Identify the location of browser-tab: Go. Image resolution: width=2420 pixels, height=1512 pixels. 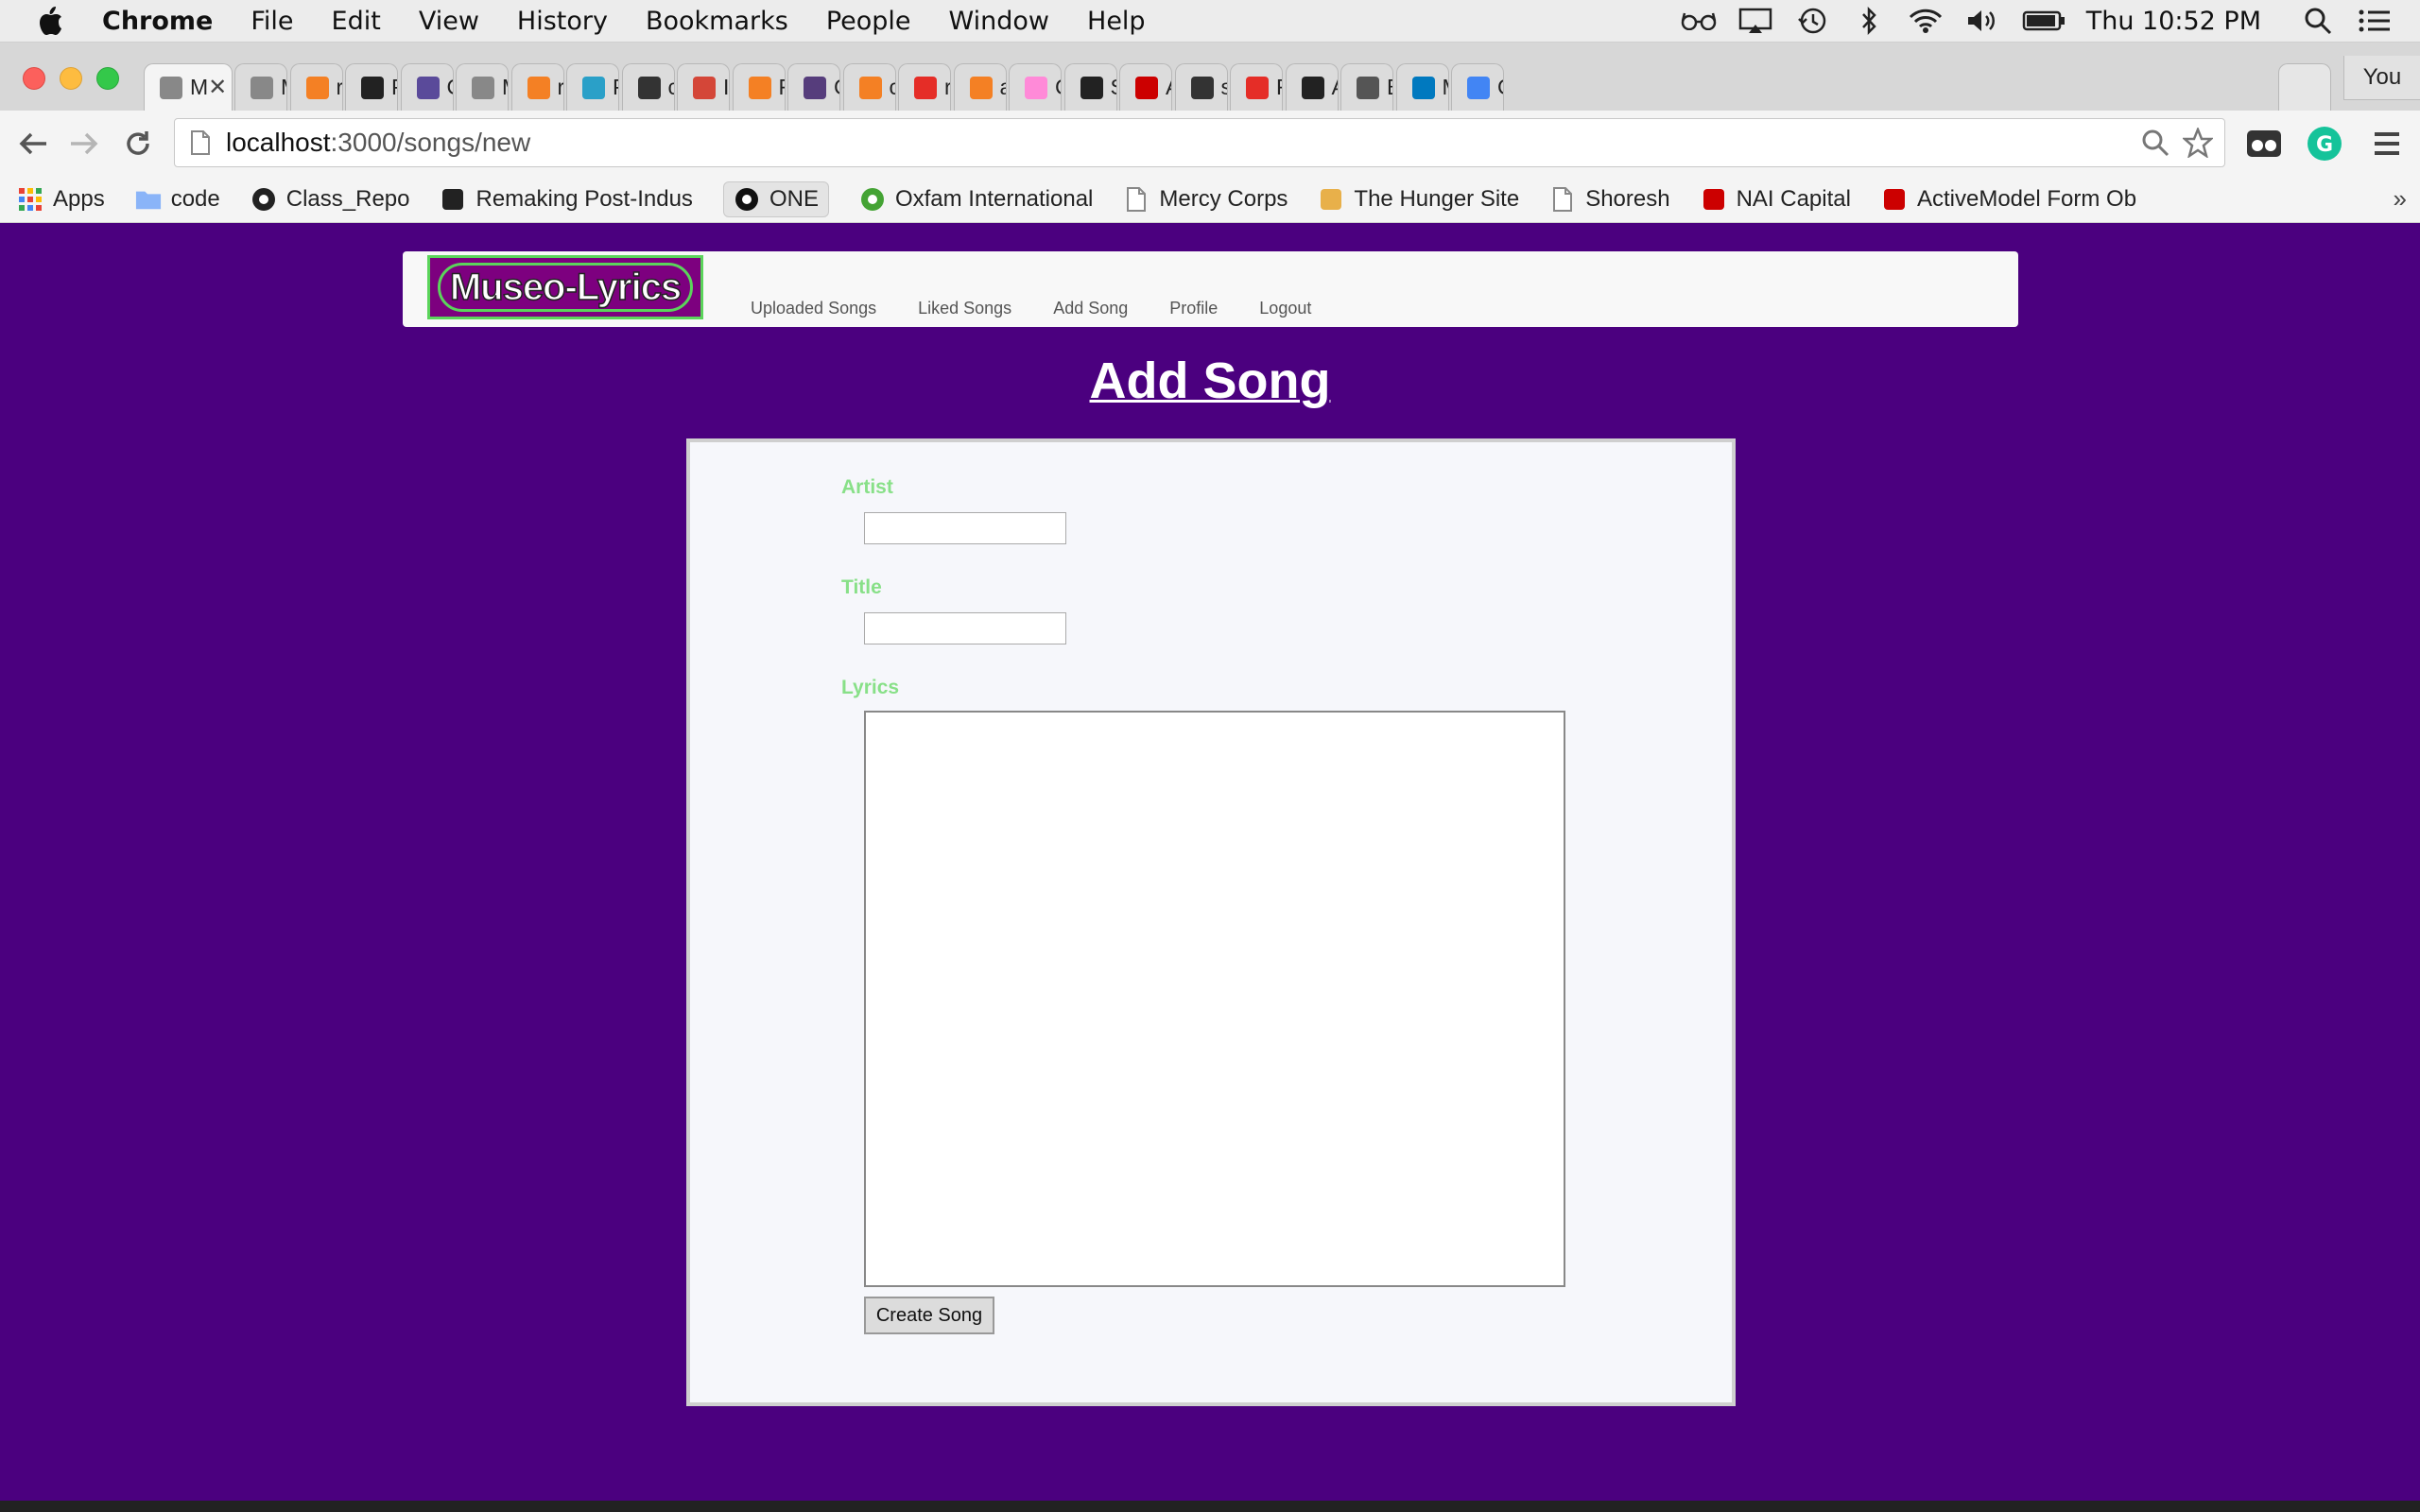
(1477, 87).